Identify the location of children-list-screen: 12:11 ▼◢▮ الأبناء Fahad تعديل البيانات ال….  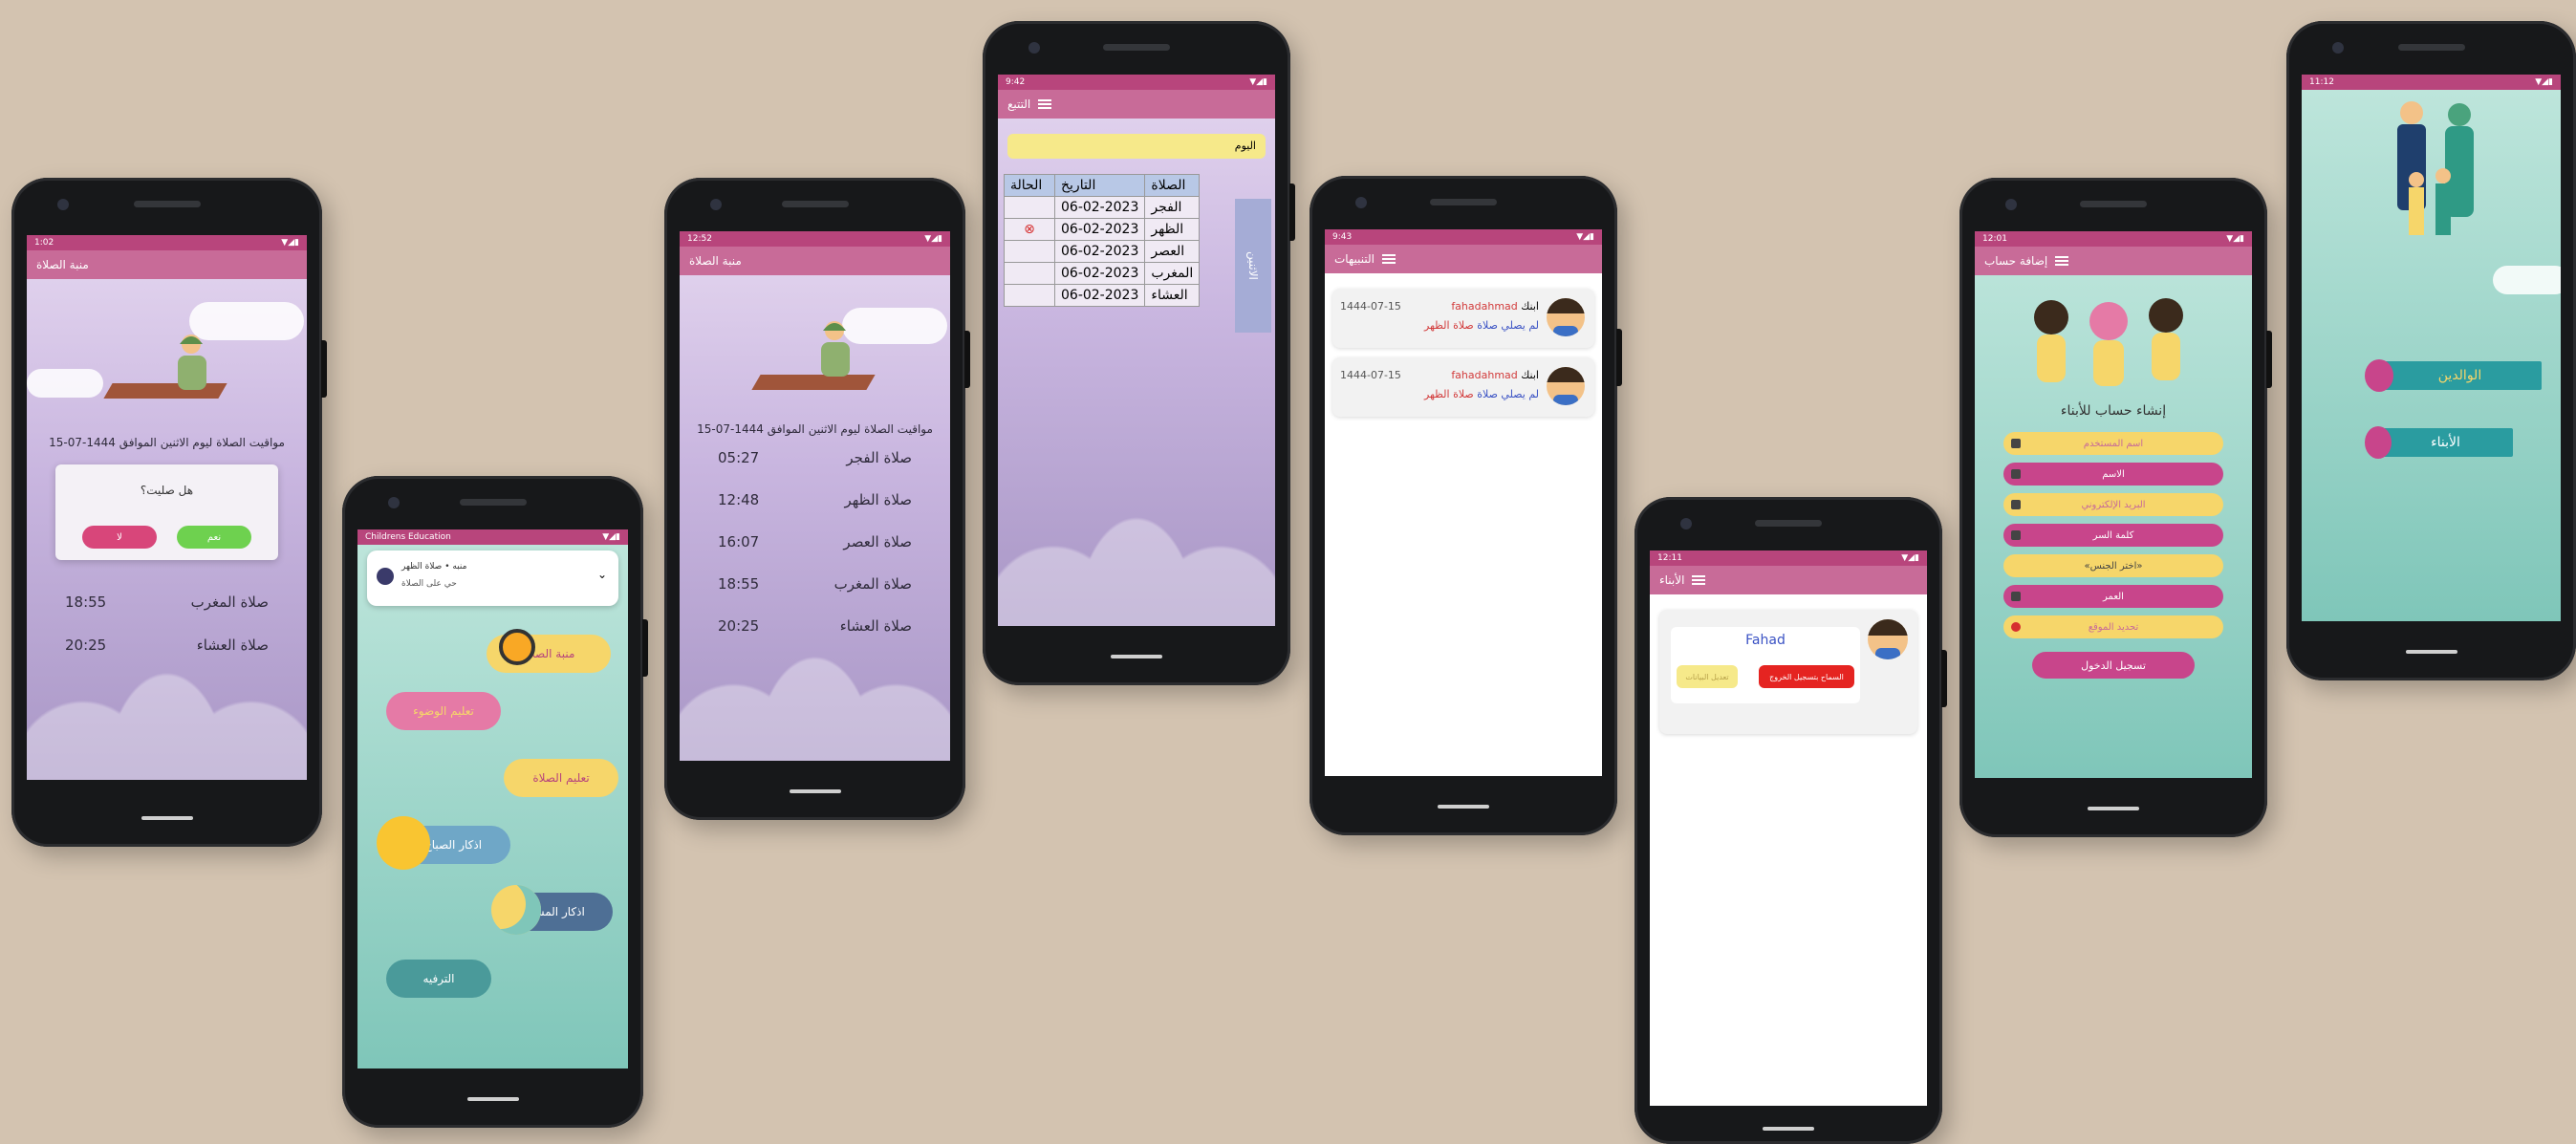
(1788, 828).